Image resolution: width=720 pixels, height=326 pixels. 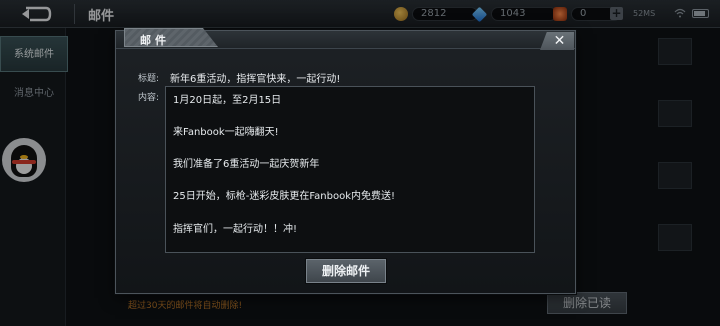 What do you see at coordinates (255, 79) in the screenshot?
I see `mail-title: 新年6重活动，指挥官快来，一起行动!` at bounding box center [255, 79].